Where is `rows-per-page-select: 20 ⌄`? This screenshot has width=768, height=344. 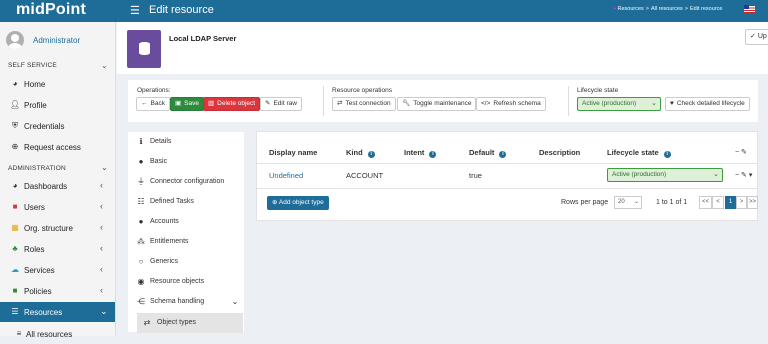 rows-per-page-select: 20 ⌄ is located at coordinates (628, 202).